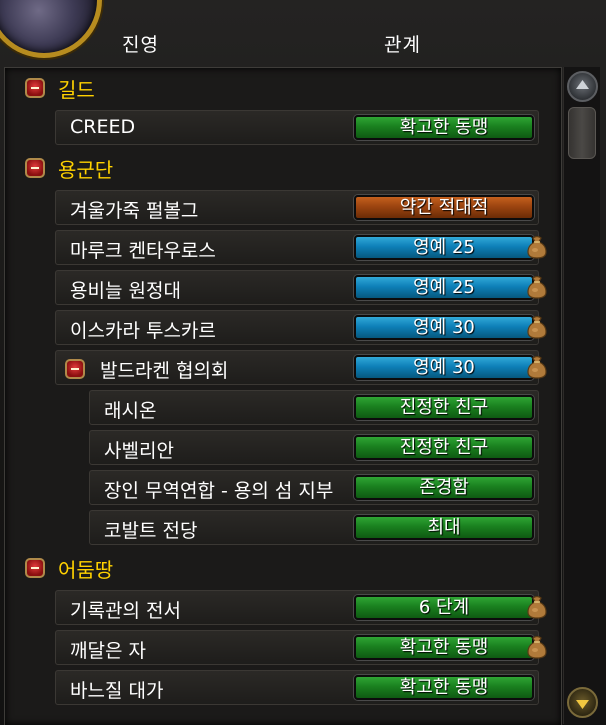  I want to click on faction-name: 래시온, so click(130, 411).